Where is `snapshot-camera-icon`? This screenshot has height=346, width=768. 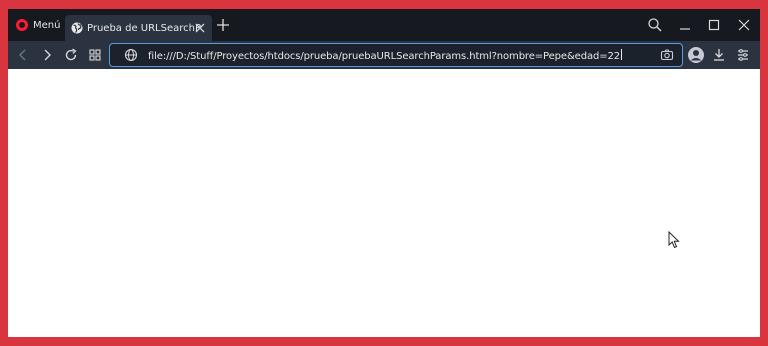 snapshot-camera-icon is located at coordinates (667, 55).